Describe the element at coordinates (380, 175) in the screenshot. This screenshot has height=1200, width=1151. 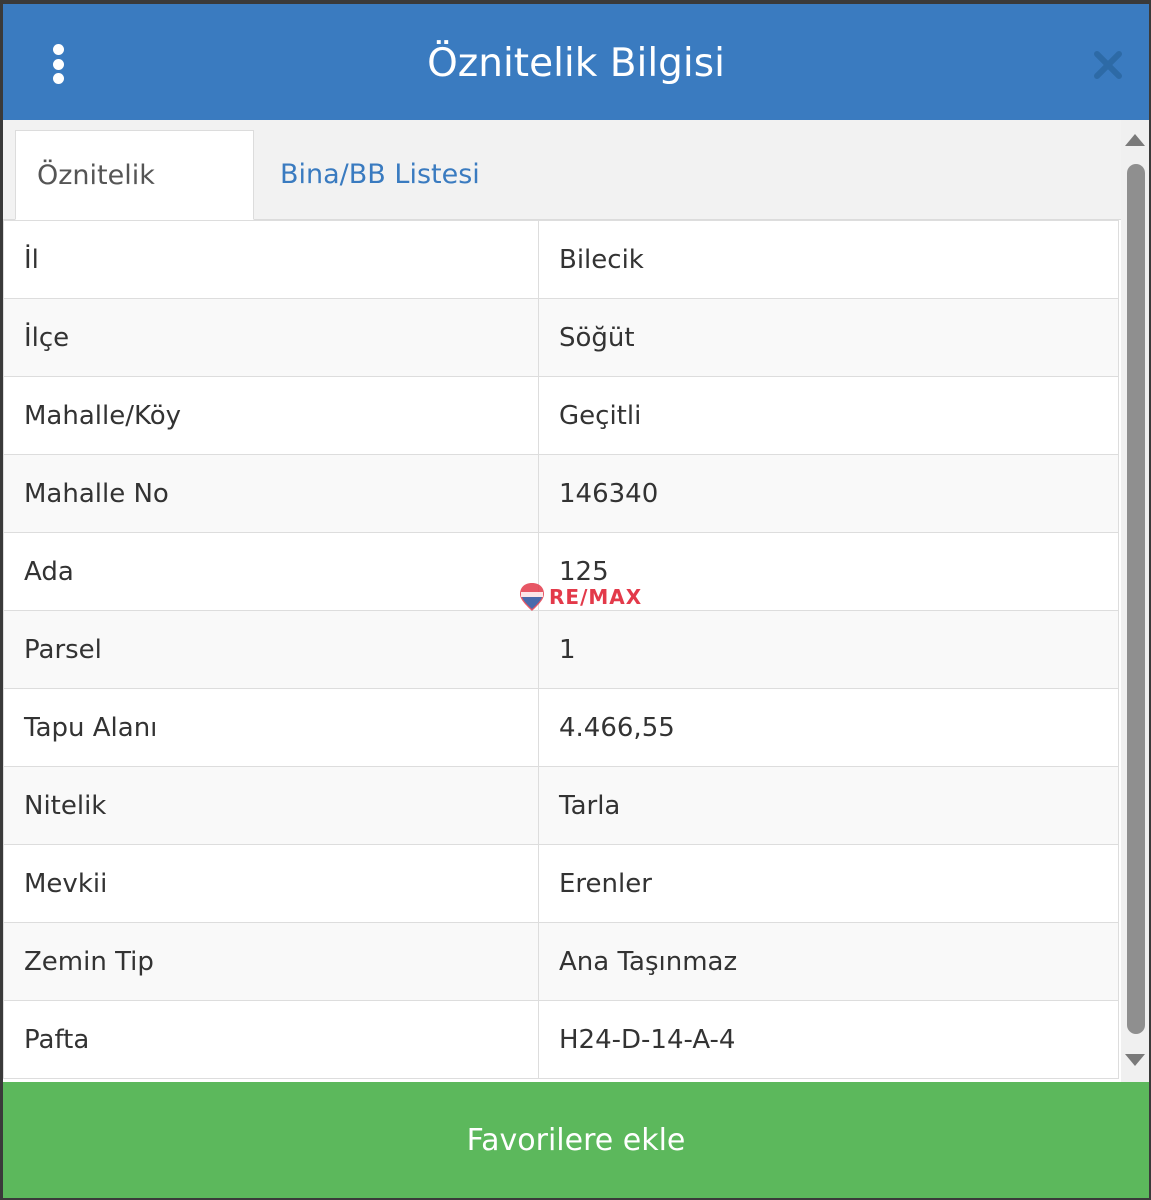
I see `tab-building-list: Bina/BB Listesi` at that location.